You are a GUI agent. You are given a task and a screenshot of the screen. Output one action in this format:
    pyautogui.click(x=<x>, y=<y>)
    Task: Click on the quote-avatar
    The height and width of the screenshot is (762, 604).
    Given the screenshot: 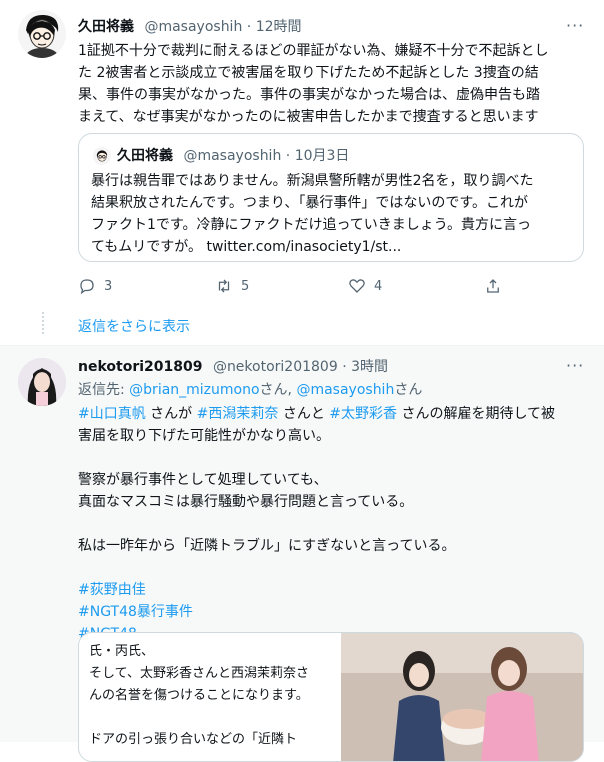 What is the action you would take?
    pyautogui.click(x=102, y=156)
    